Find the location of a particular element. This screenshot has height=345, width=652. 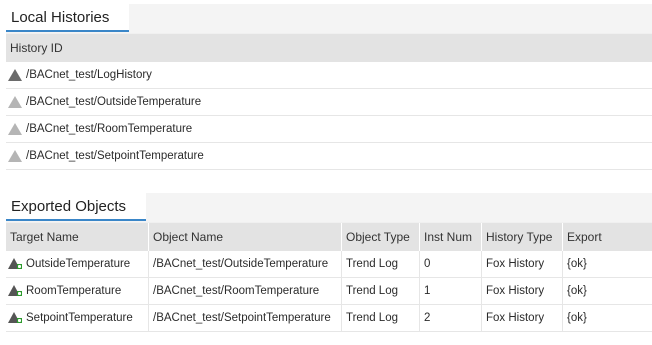

table-row: /BACnet_test/LogHistory is located at coordinates (329, 75).